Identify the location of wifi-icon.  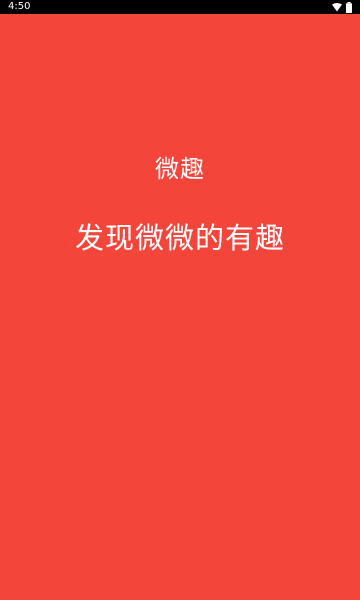
(337, 7).